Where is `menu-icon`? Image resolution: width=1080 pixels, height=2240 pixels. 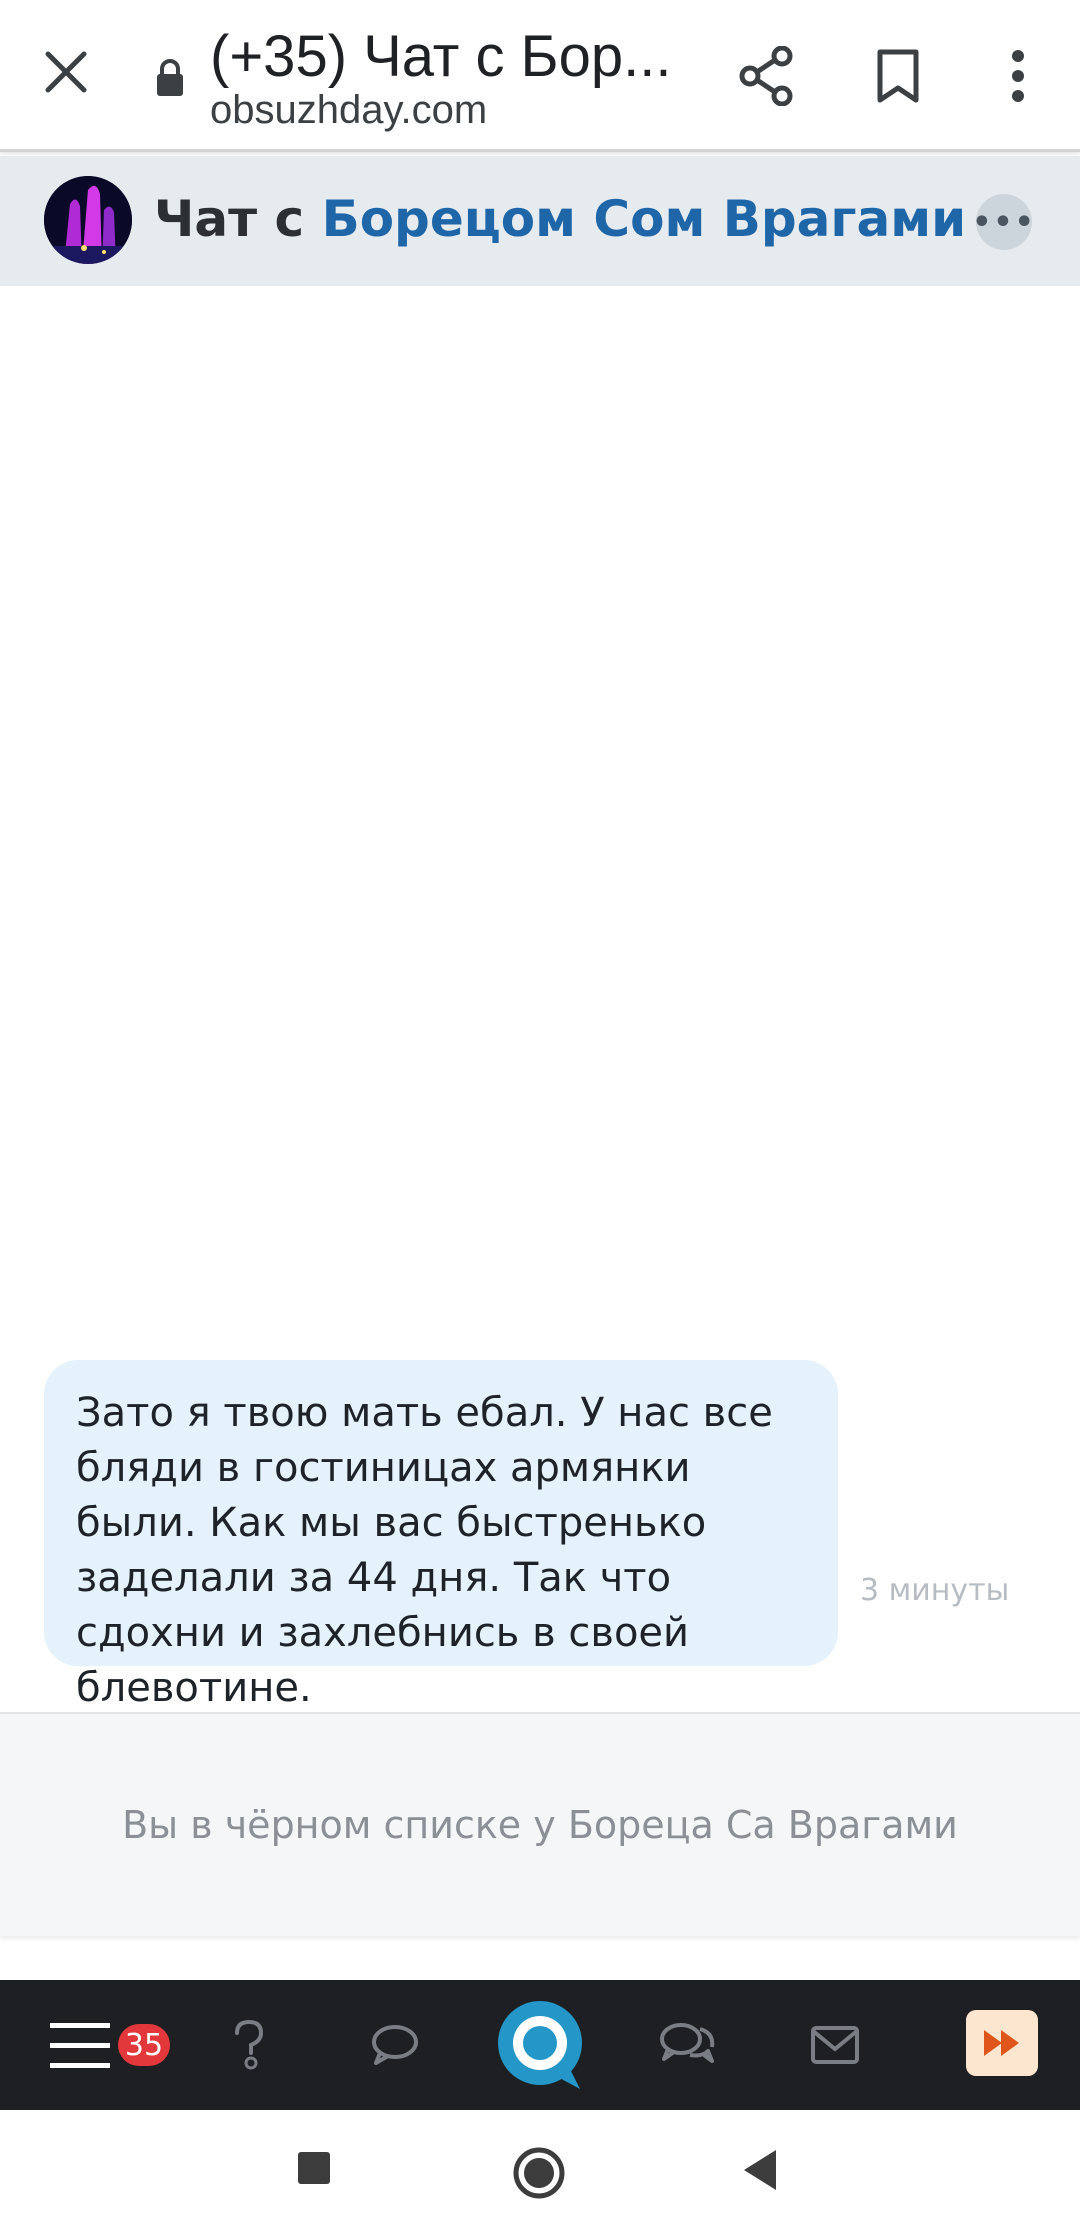
menu-icon is located at coordinates (80, 2045).